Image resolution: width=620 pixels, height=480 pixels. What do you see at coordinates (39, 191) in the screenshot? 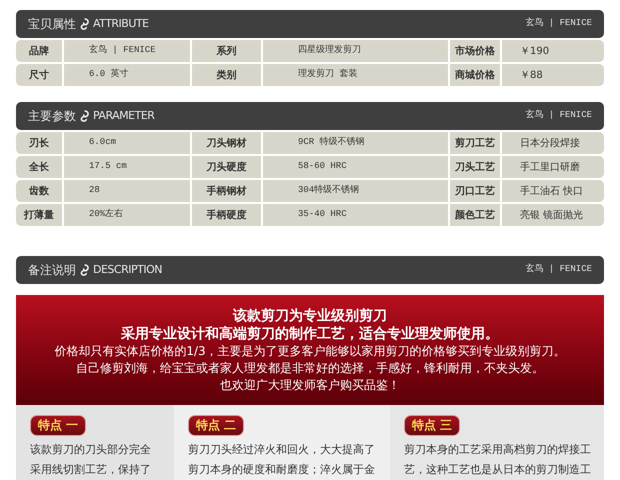
I see `attribute-label: 齿数` at bounding box center [39, 191].